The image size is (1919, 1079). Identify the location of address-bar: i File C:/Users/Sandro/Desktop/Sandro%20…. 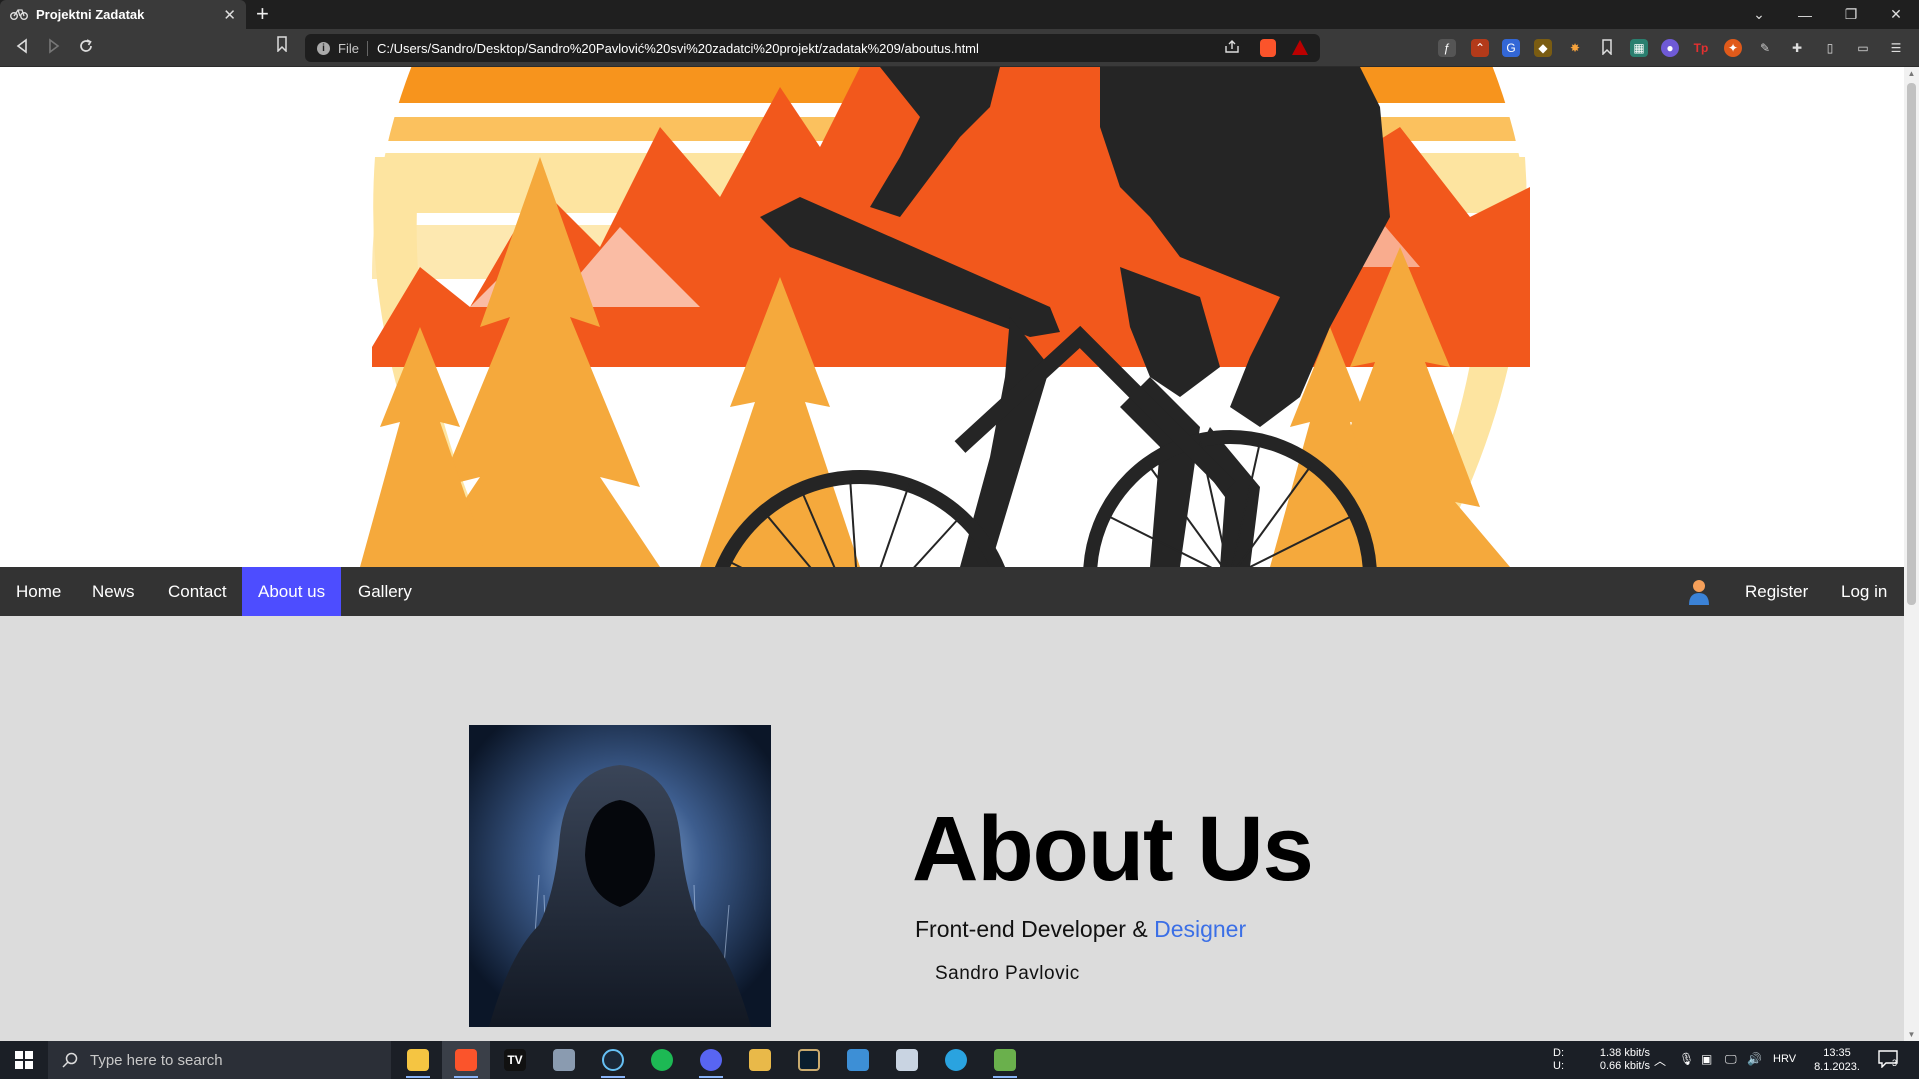
(812, 48).